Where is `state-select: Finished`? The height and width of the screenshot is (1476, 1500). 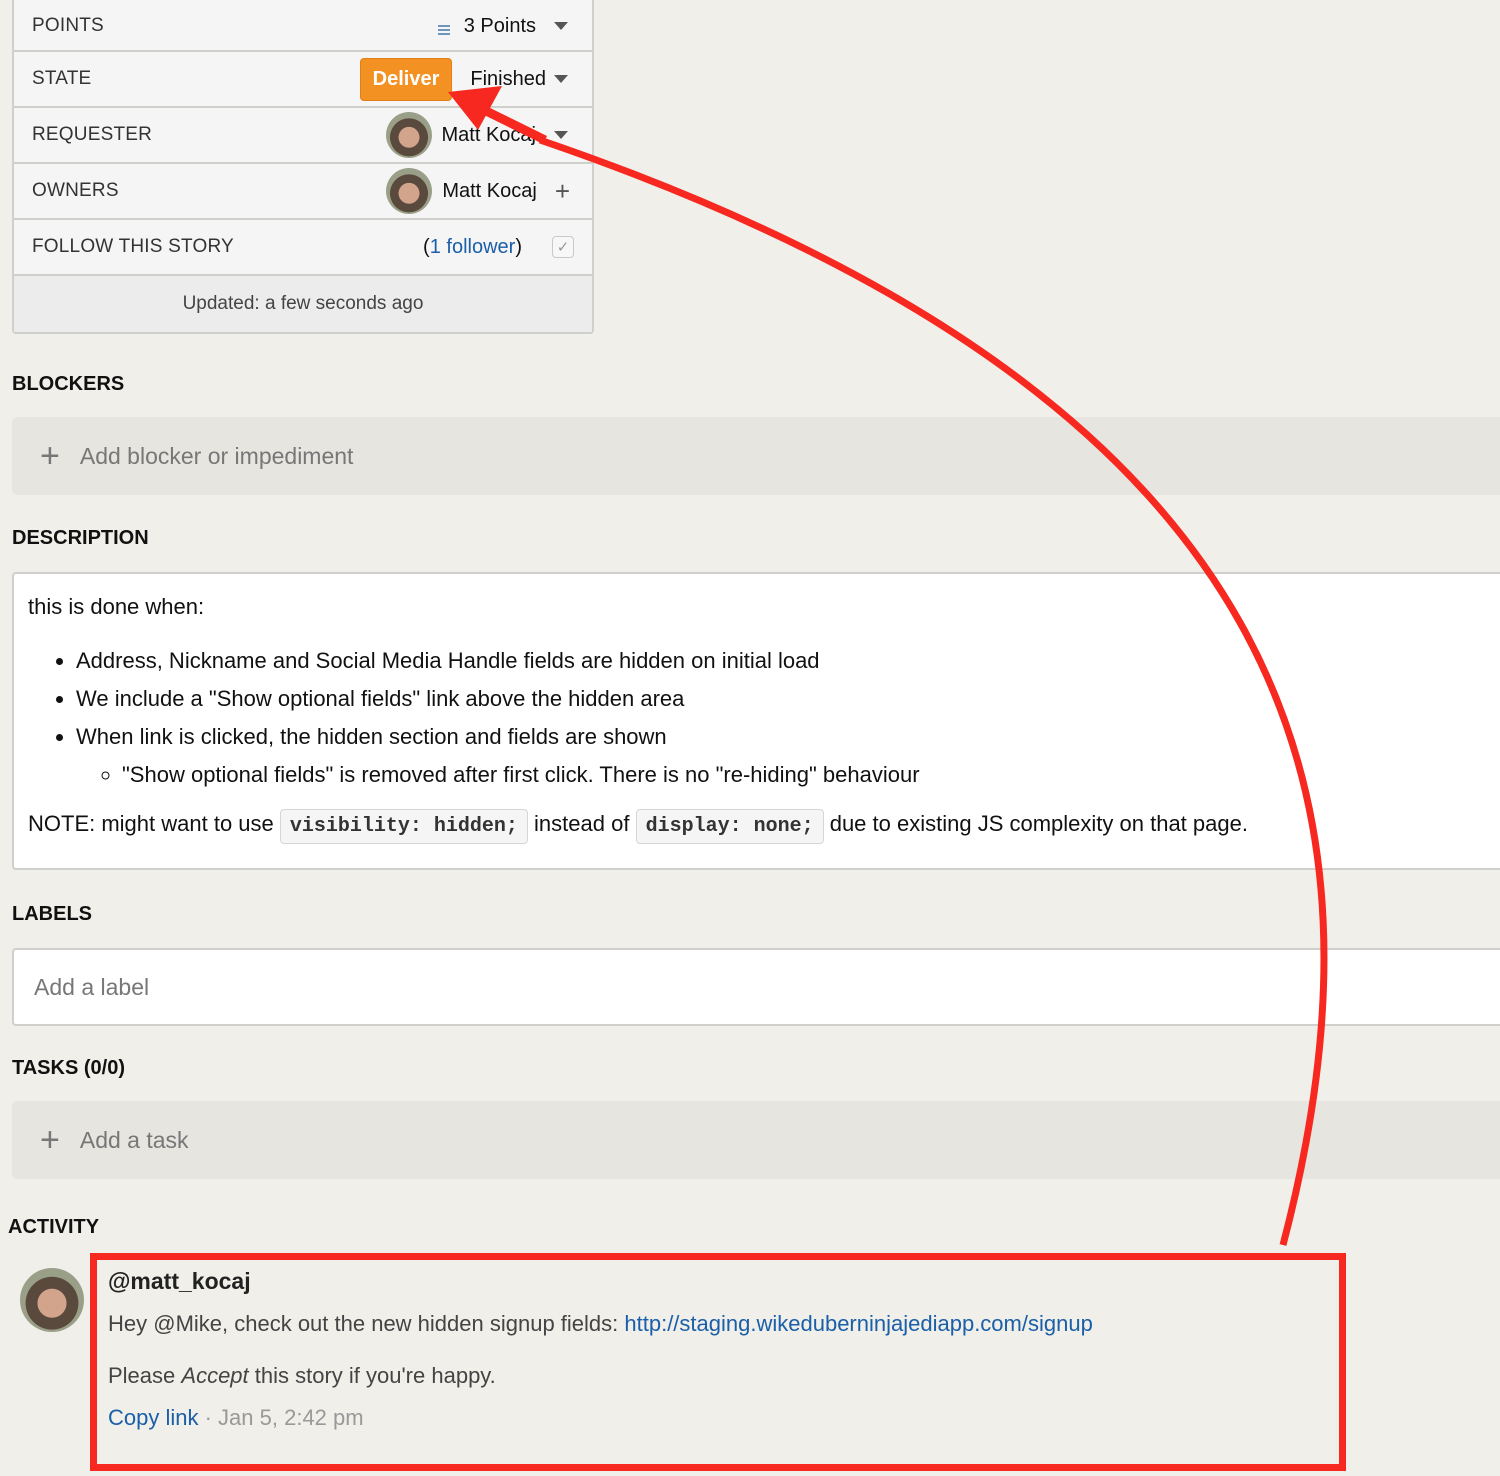 state-select: Finished is located at coordinates (522, 79).